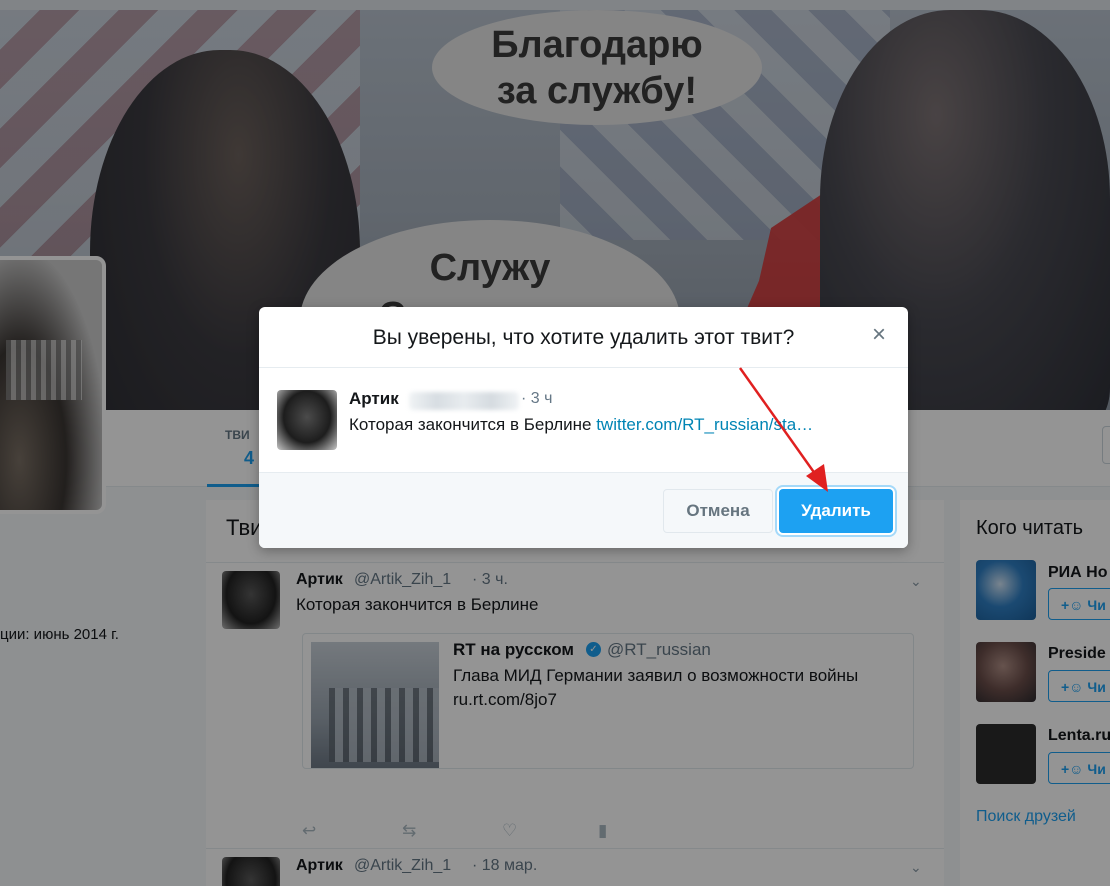 The image size is (1110, 886). Describe the element at coordinates (374, 398) in the screenshot. I see `tweet-author-name: Артик` at that location.